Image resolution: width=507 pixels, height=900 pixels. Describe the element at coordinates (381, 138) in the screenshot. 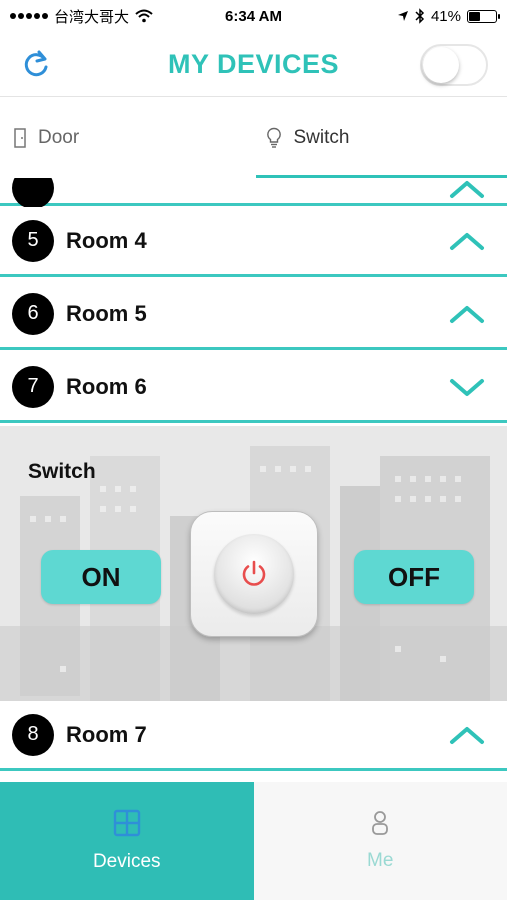

I see `tab-switch: Switch` at that location.